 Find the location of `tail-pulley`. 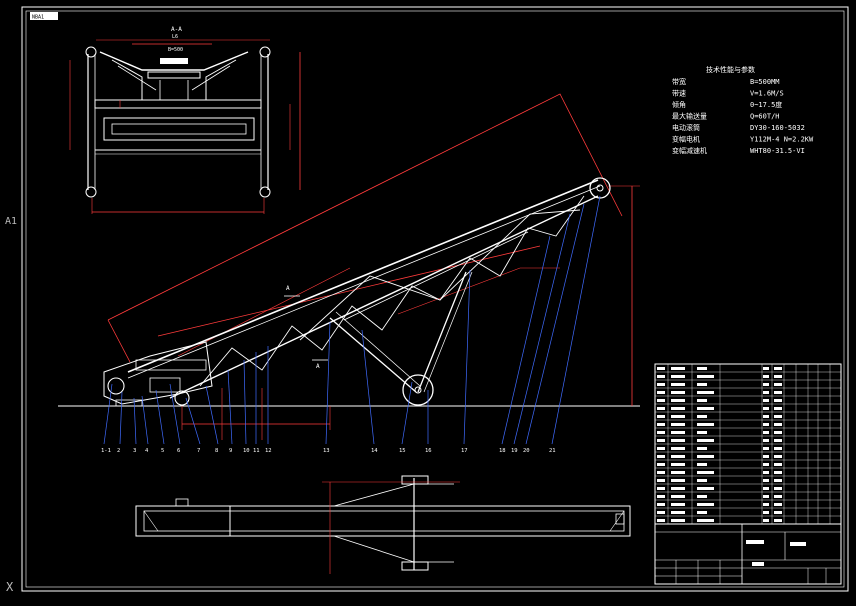

tail-pulley is located at coordinates (116, 386).